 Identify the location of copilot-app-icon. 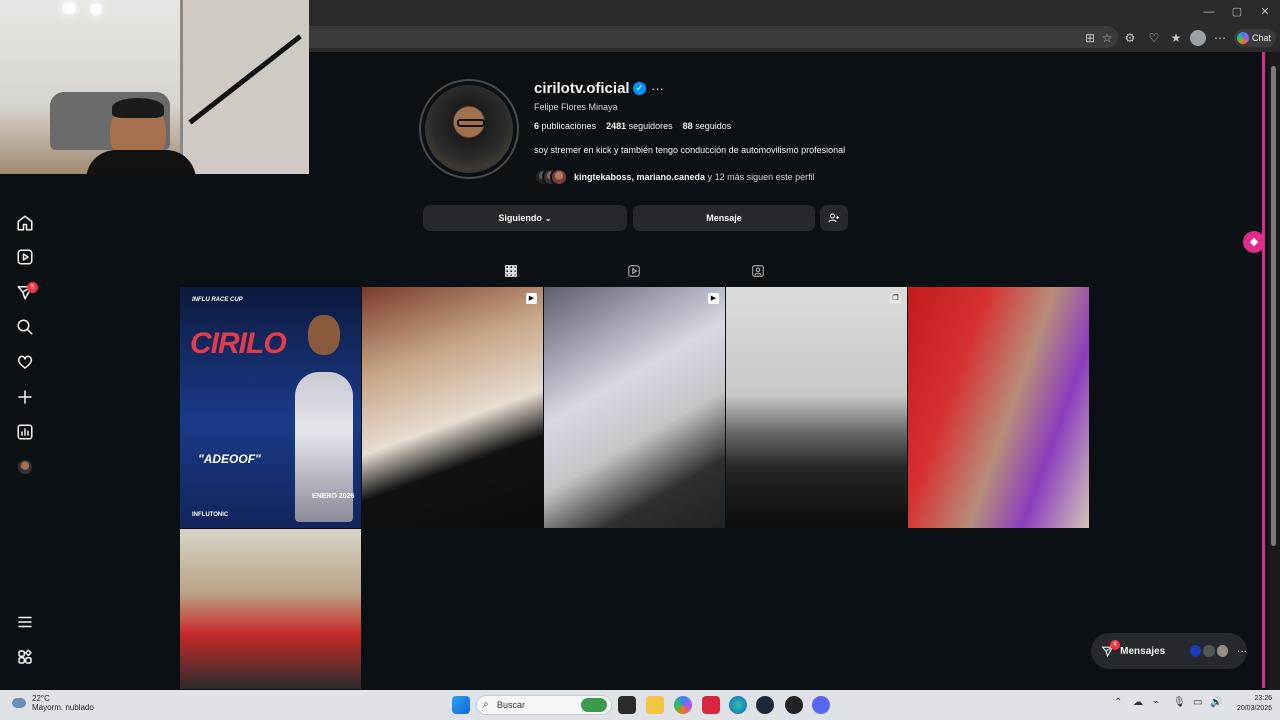
(683, 705).